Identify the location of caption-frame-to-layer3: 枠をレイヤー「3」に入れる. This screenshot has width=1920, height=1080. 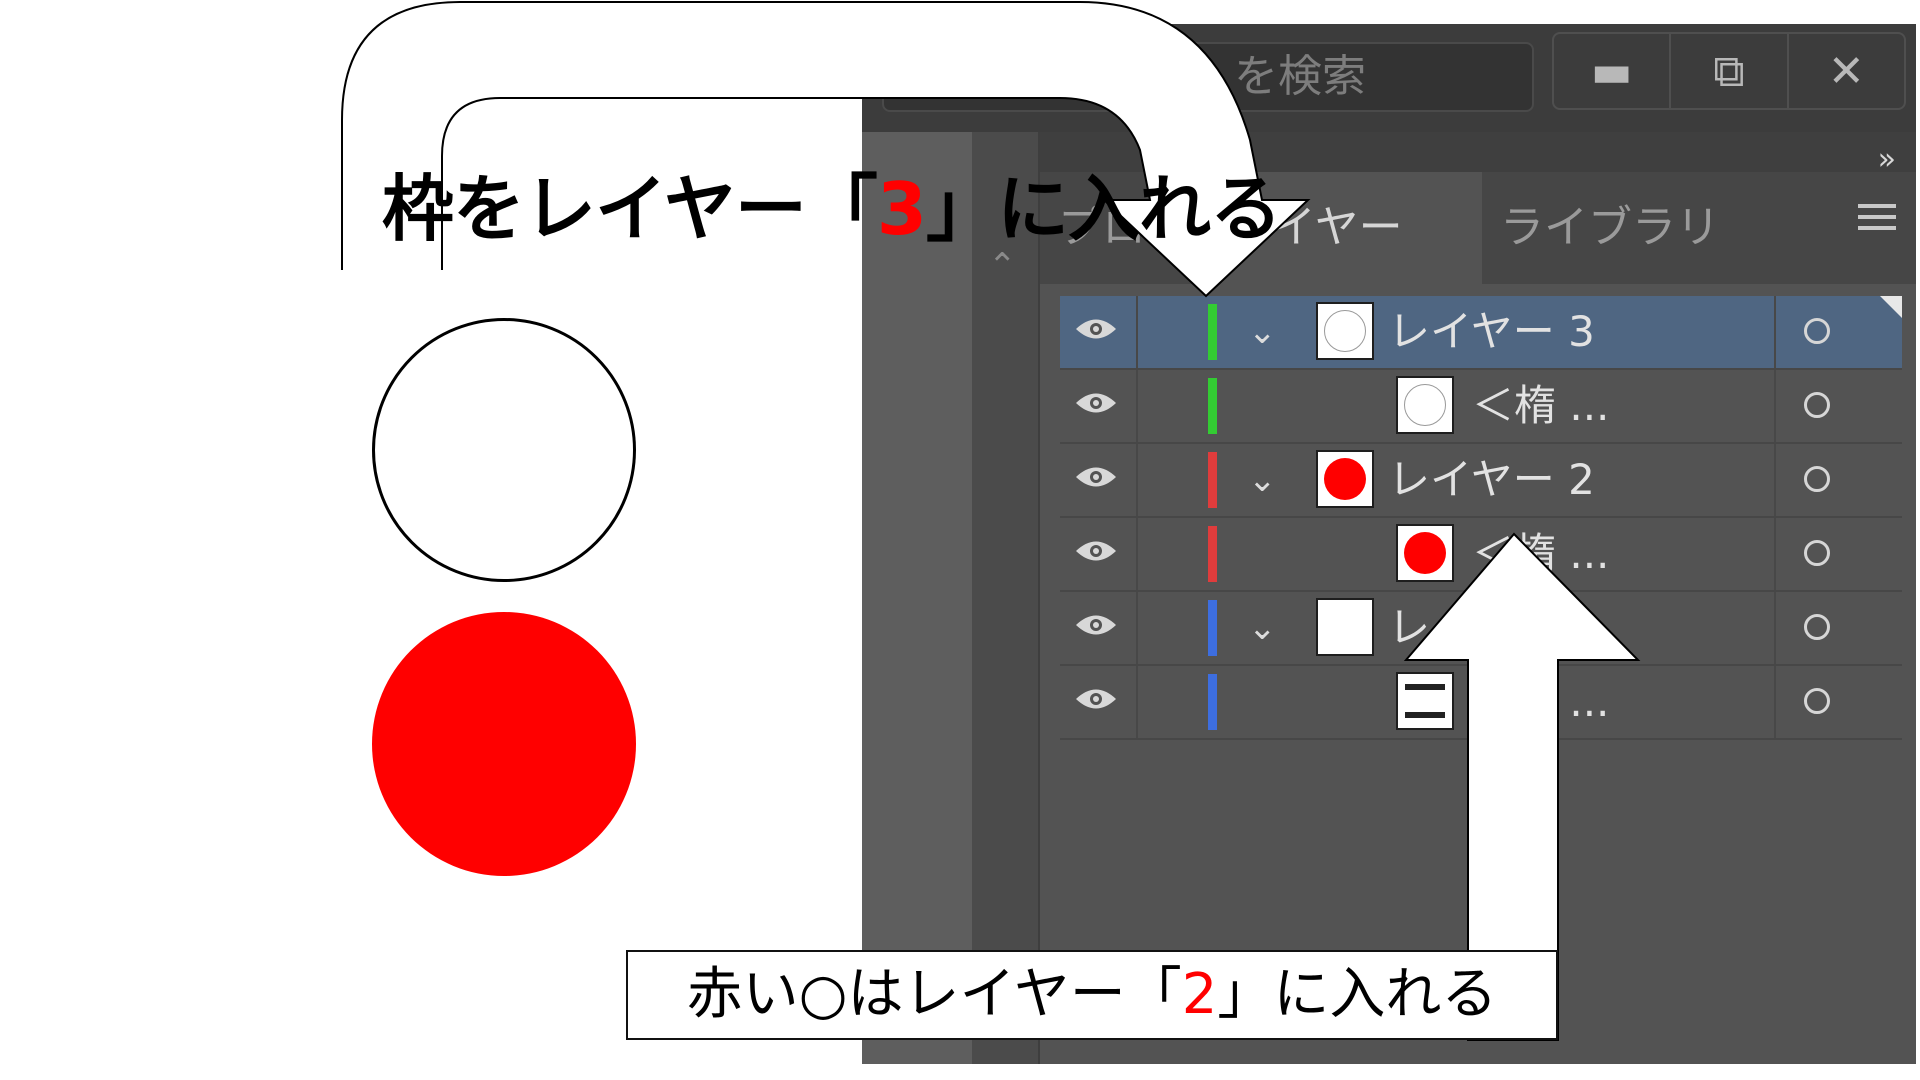
(832, 209).